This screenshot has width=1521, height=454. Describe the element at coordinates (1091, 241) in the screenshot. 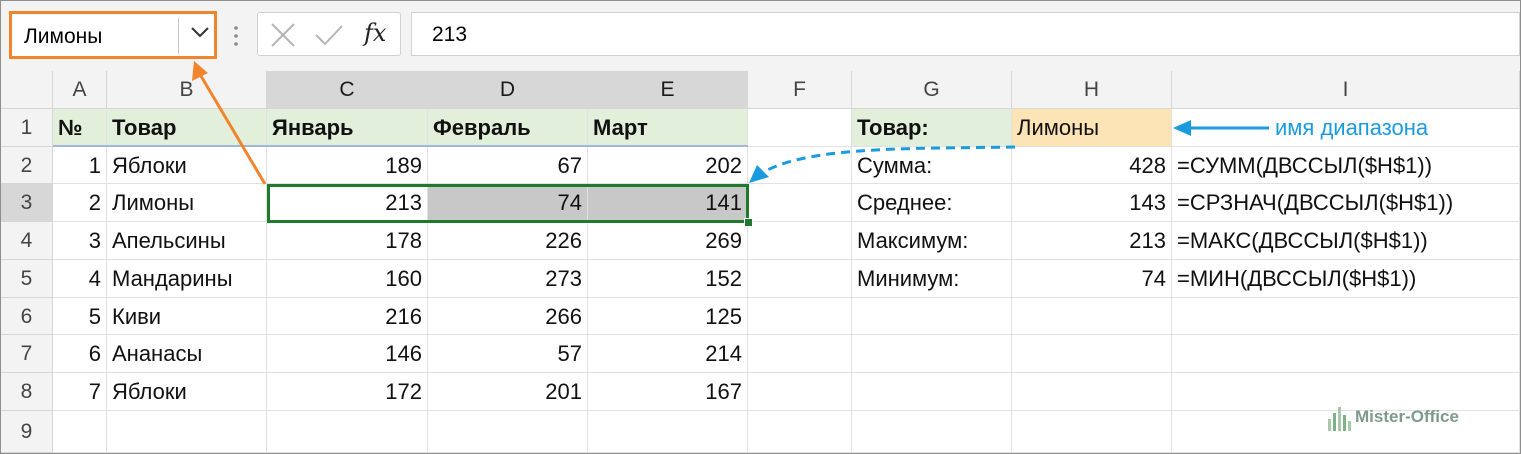

I see `cell-h4: 213` at that location.